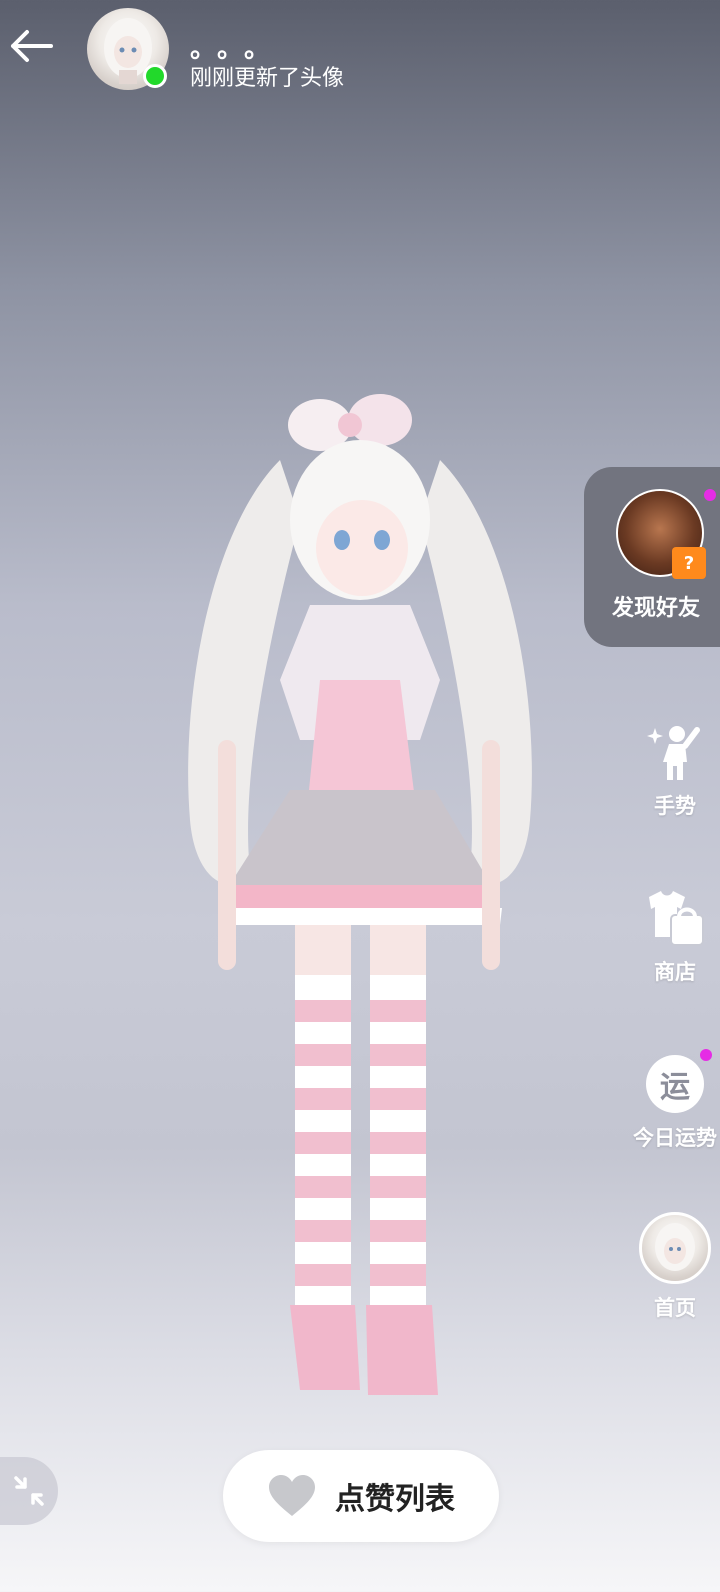 The width and height of the screenshot is (720, 1592). Describe the element at coordinates (267, 78) in the screenshot. I see `user-status-text: 刚刚更新了头像` at that location.